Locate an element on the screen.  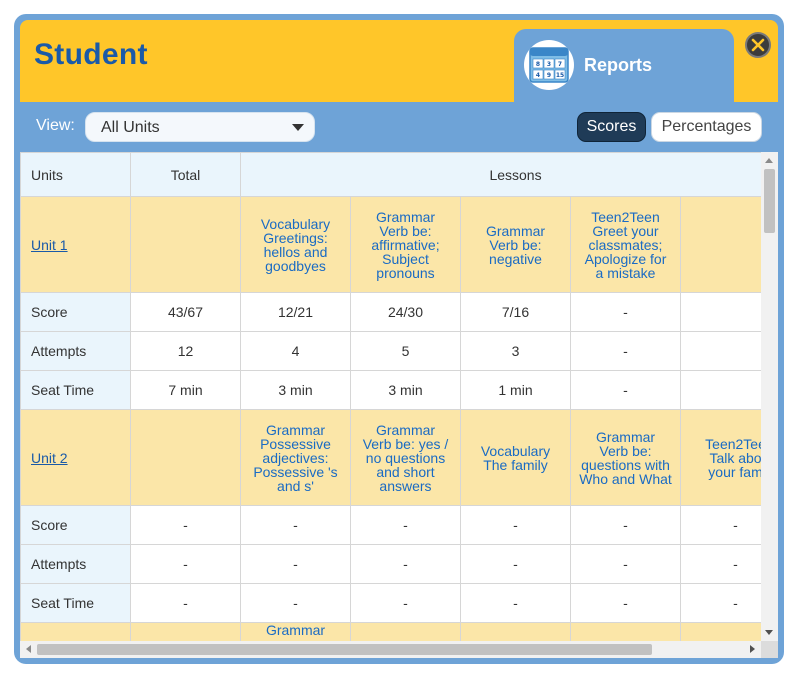
value-cell: 24/30 is located at coordinates (405, 312).